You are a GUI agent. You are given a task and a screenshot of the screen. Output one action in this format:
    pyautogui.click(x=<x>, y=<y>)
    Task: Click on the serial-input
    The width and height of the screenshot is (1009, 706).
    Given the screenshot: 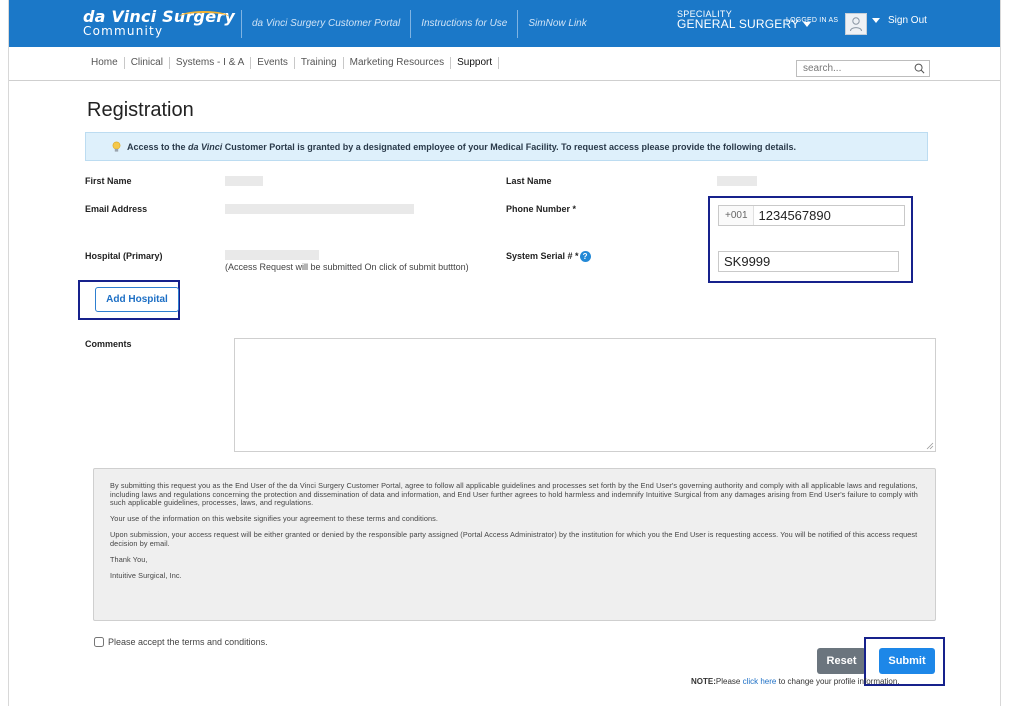 What is the action you would take?
    pyautogui.click(x=808, y=261)
    